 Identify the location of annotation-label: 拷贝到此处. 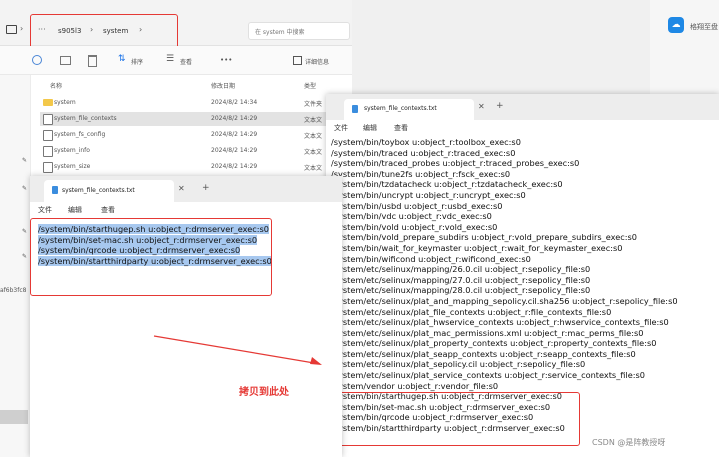
(264, 392).